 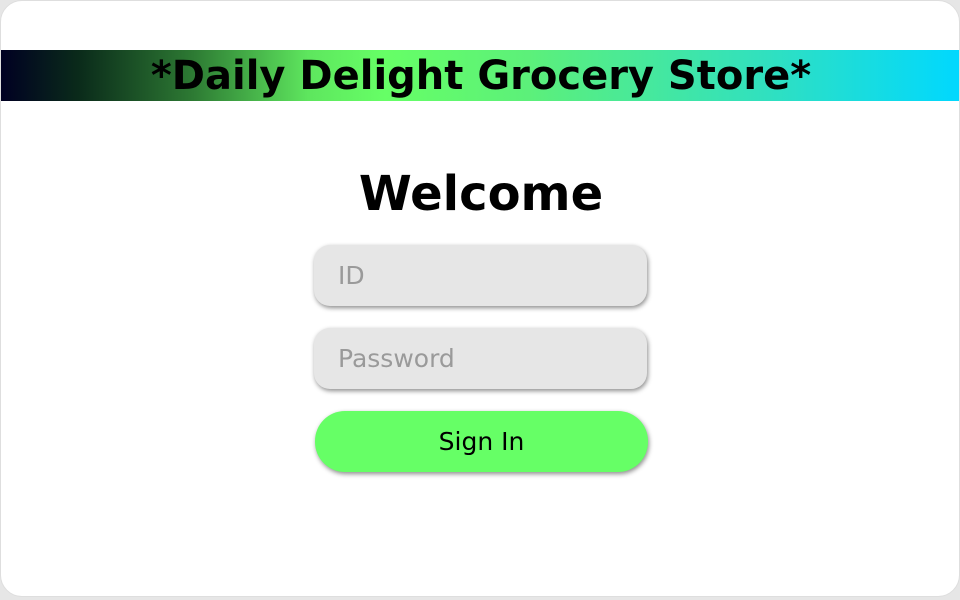 What do you see at coordinates (480, 275) in the screenshot?
I see `id-input` at bounding box center [480, 275].